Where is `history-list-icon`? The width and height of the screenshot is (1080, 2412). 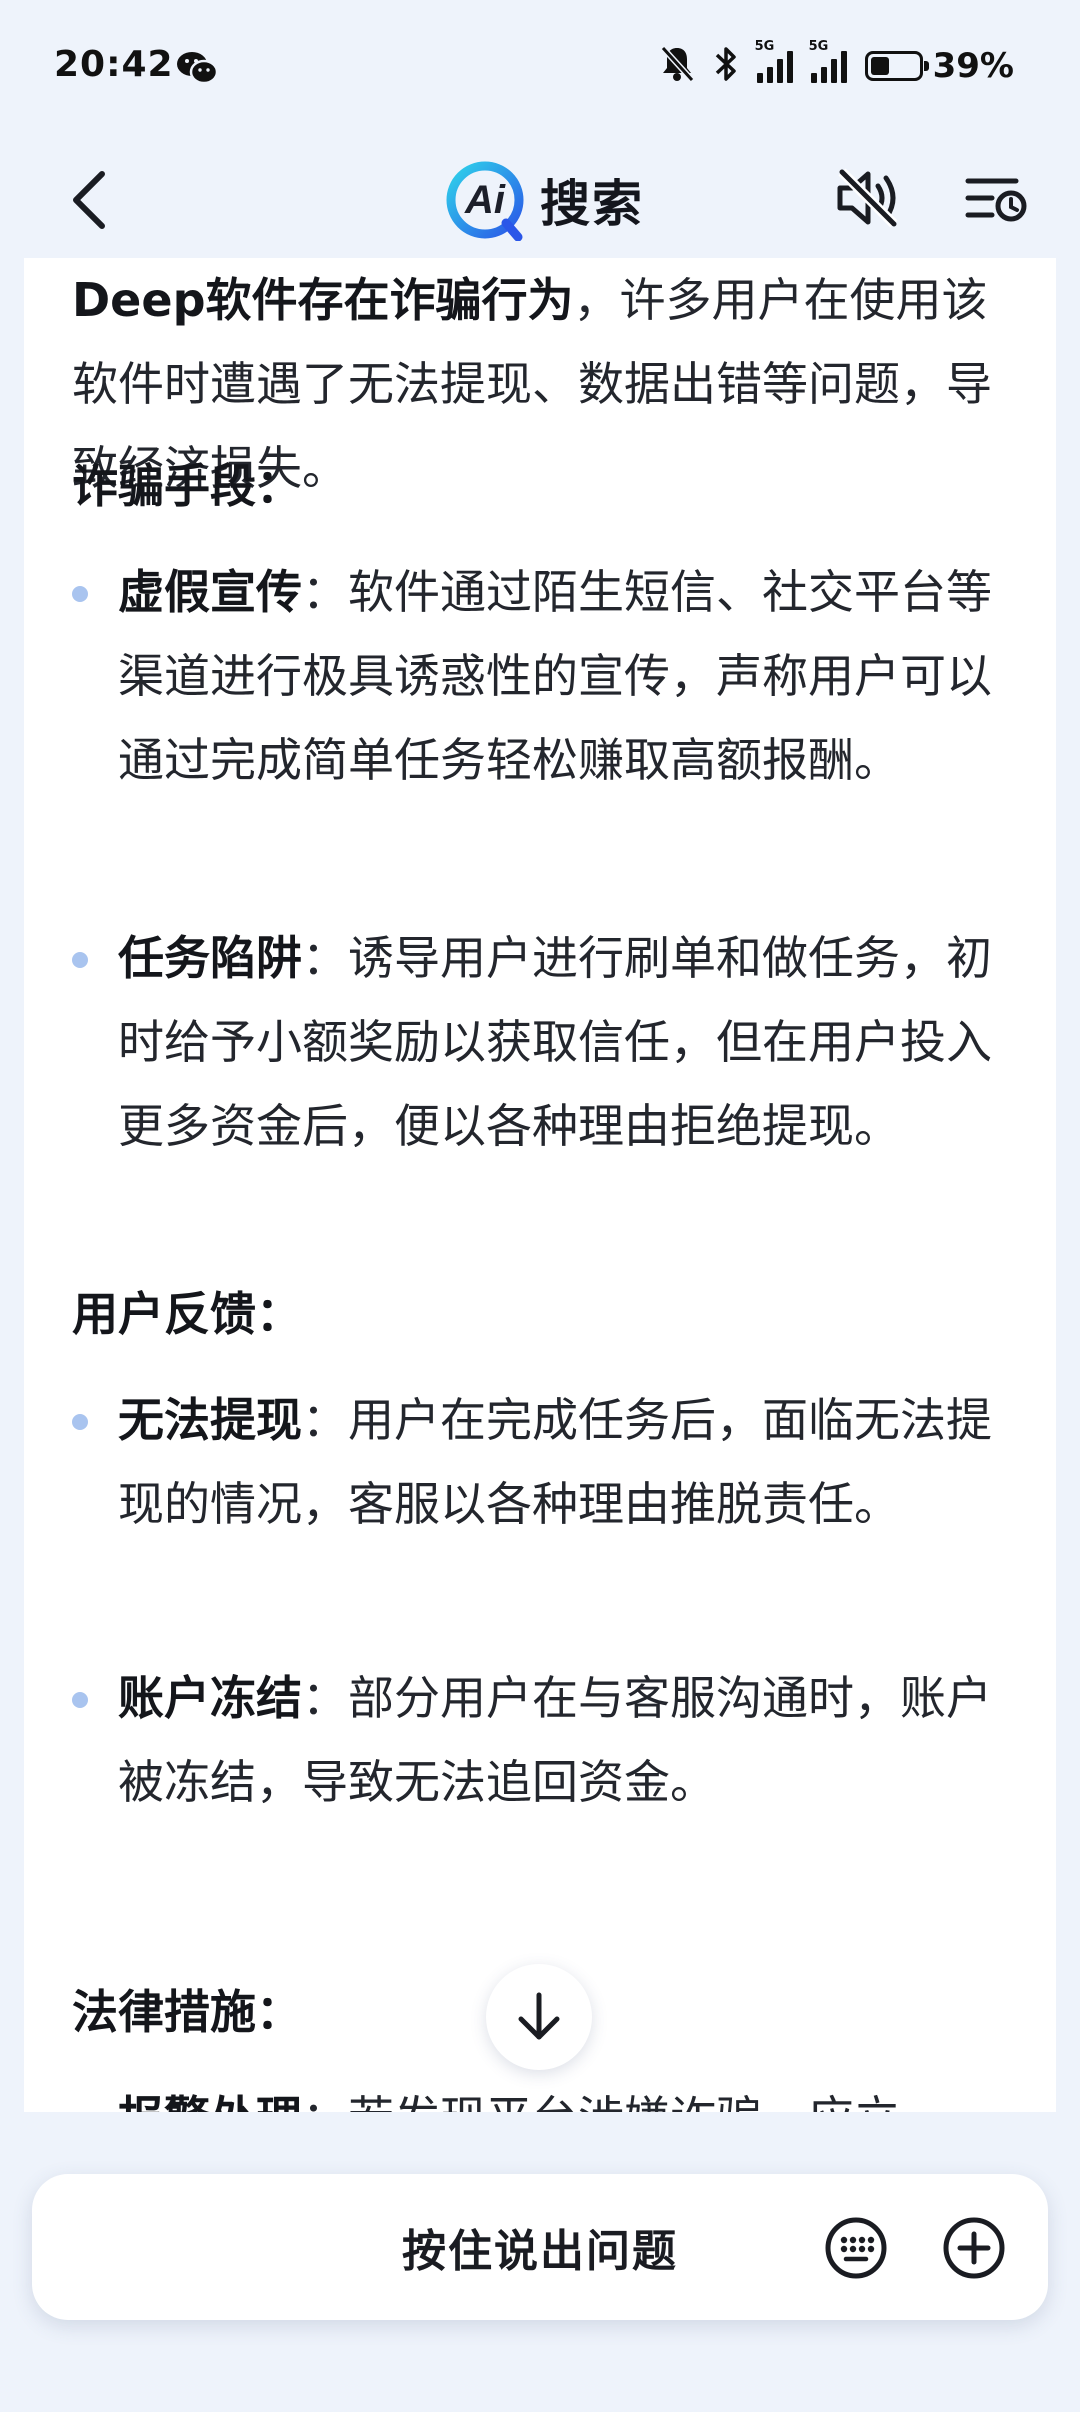 history-list-icon is located at coordinates (996, 200).